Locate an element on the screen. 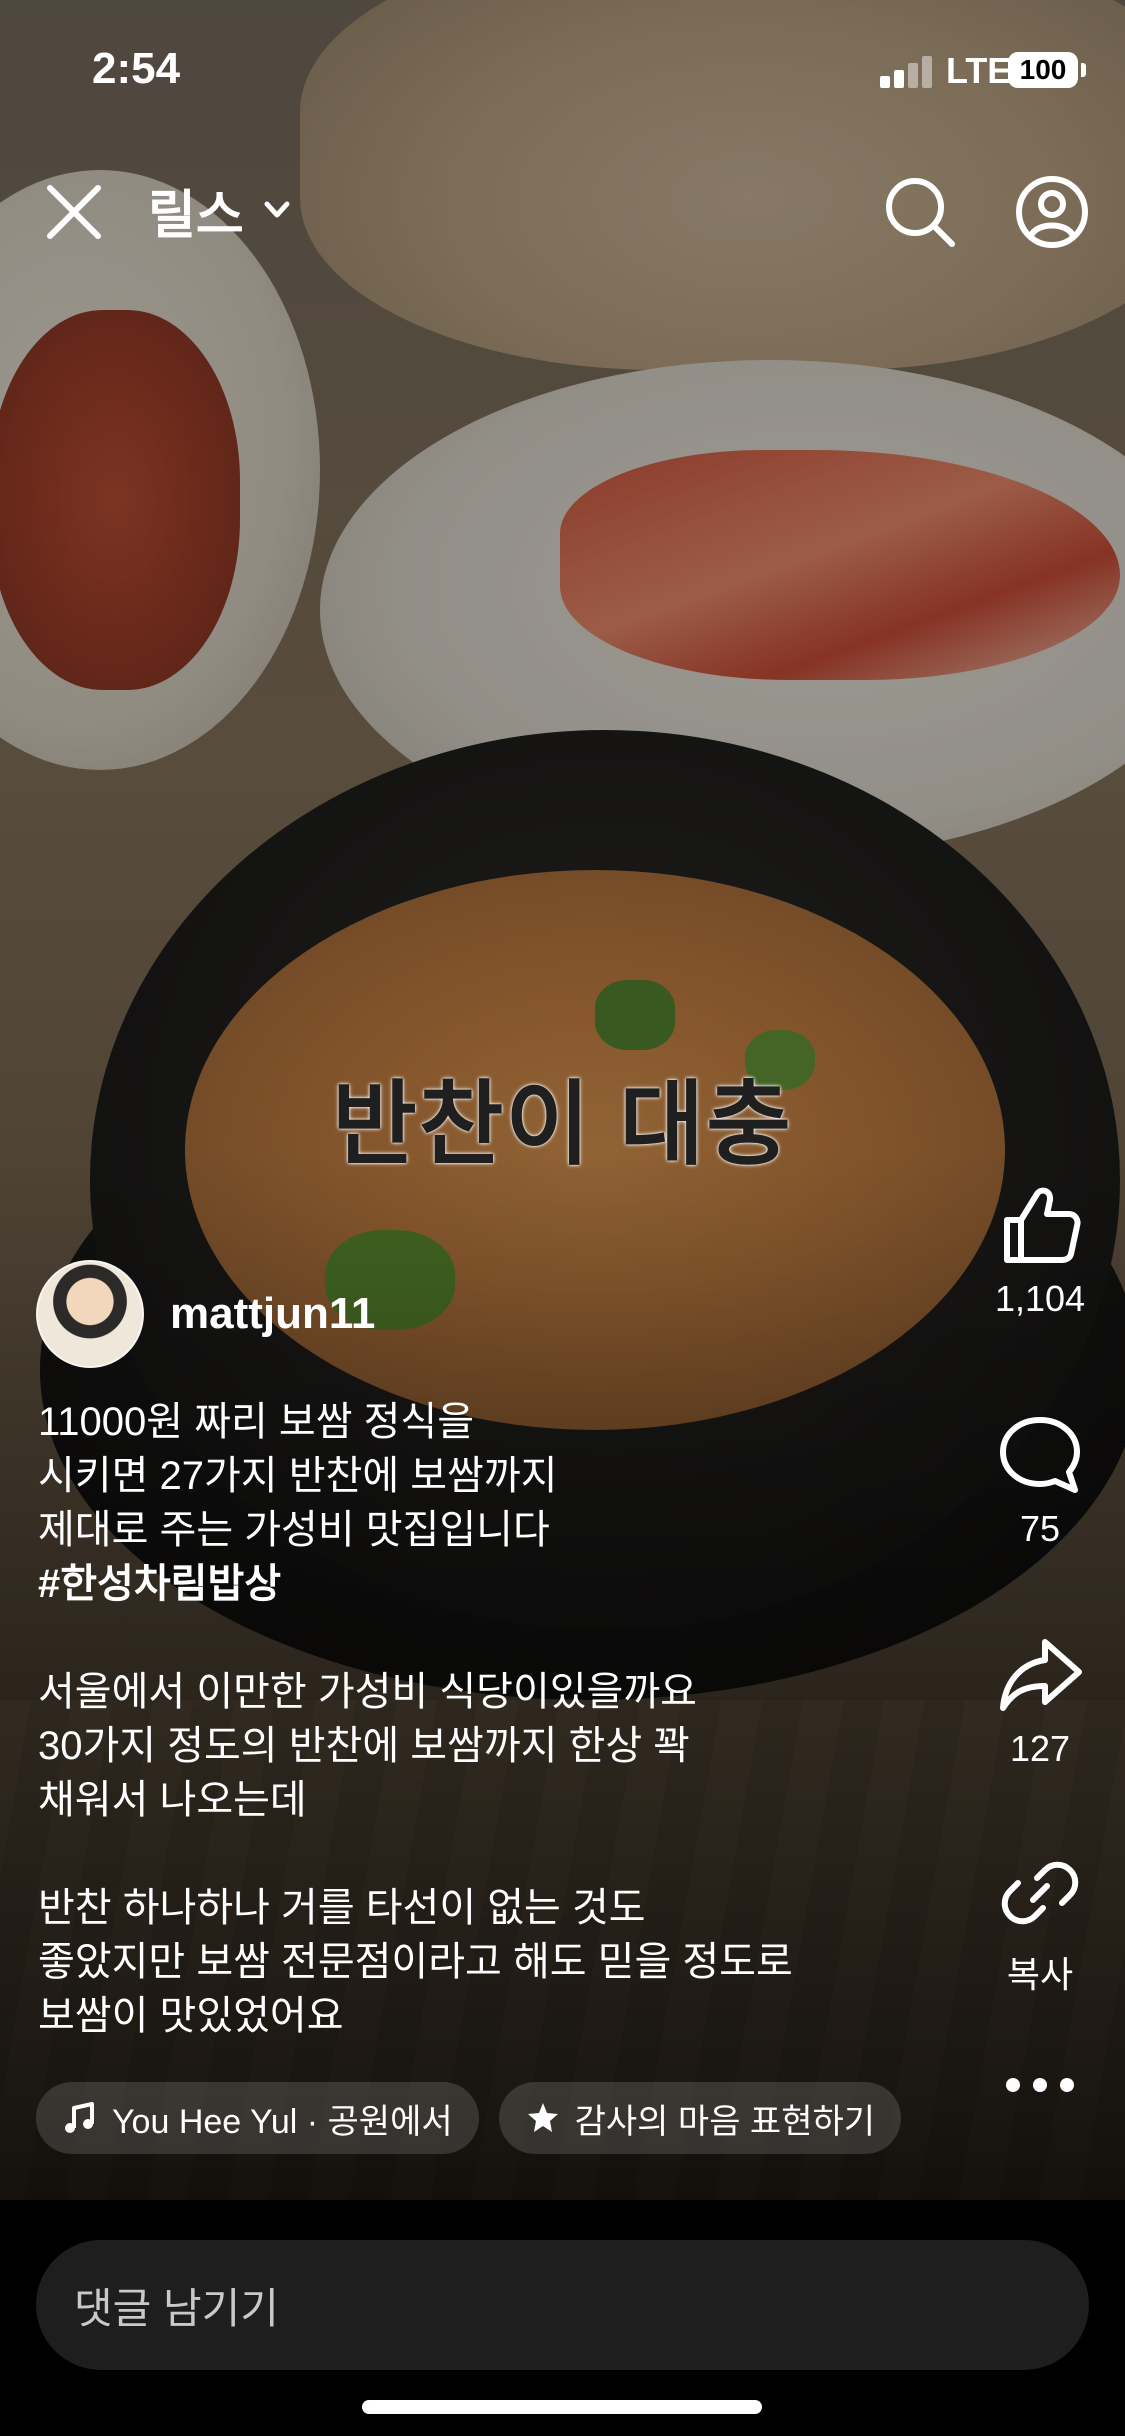 The image size is (1125, 2436). close-icon is located at coordinates (74, 212).